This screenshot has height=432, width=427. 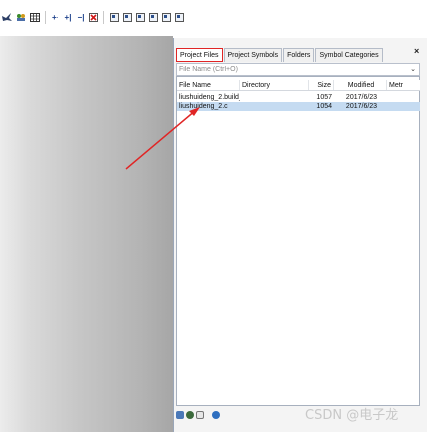 I want to click on table-row-selected: liushuideng_2.c 1054 2017/6/23, so click(x=298, y=106).